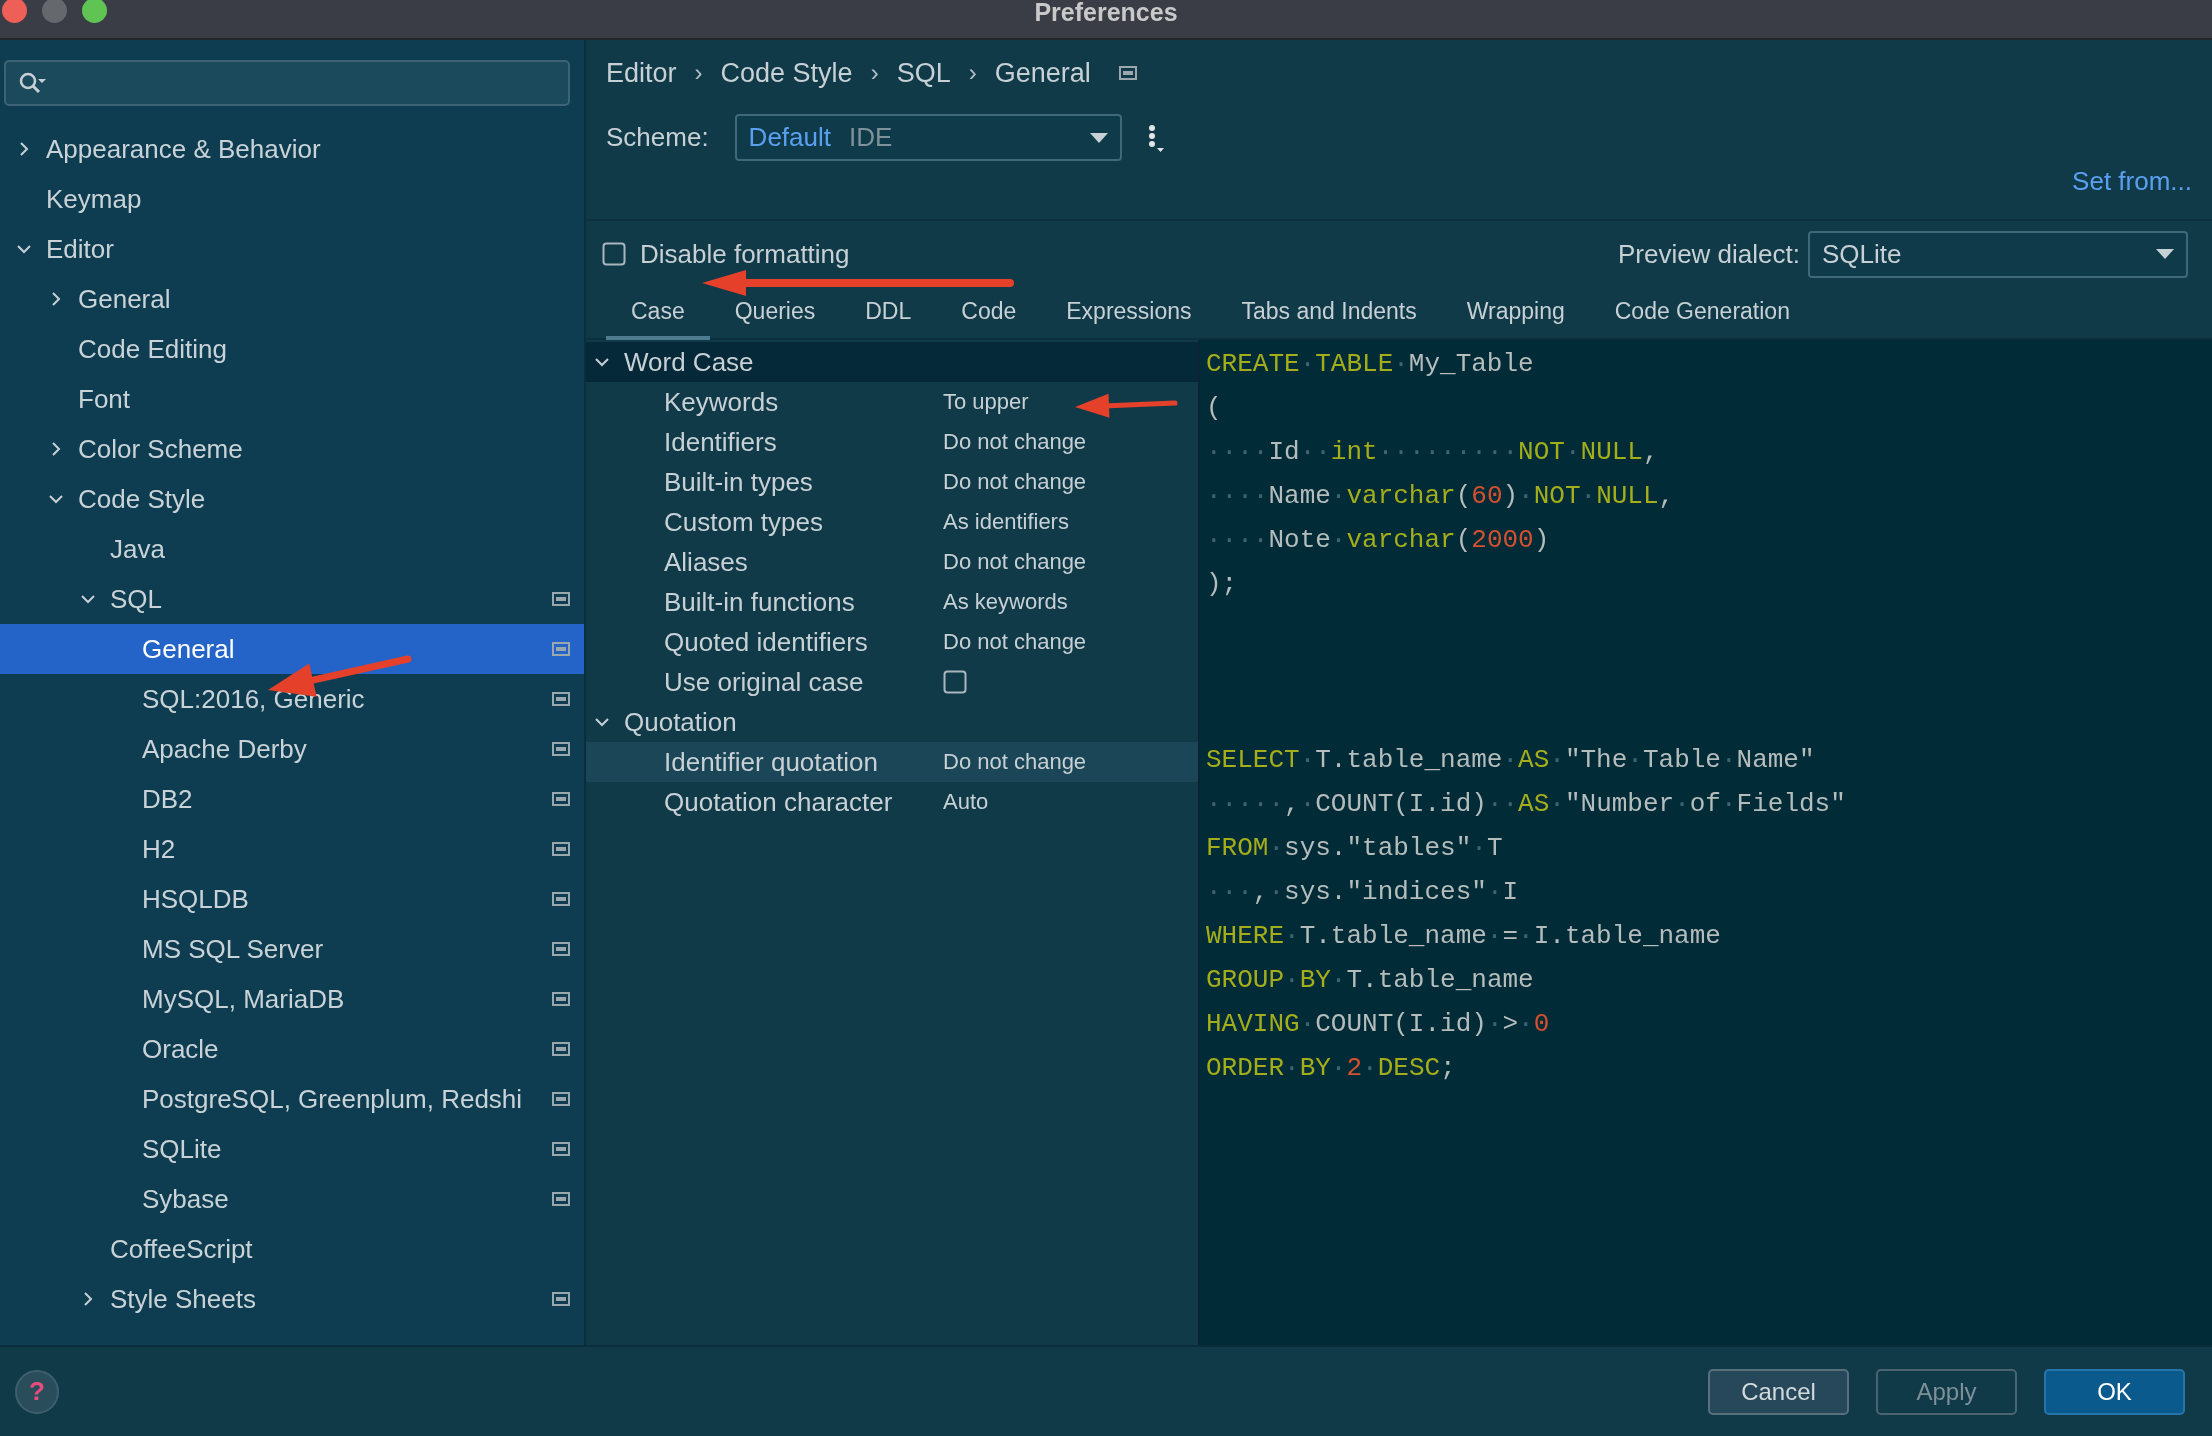 Image resolution: width=2212 pixels, height=1436 pixels. What do you see at coordinates (657, 137) in the screenshot?
I see `scheme-label: Scheme:` at bounding box center [657, 137].